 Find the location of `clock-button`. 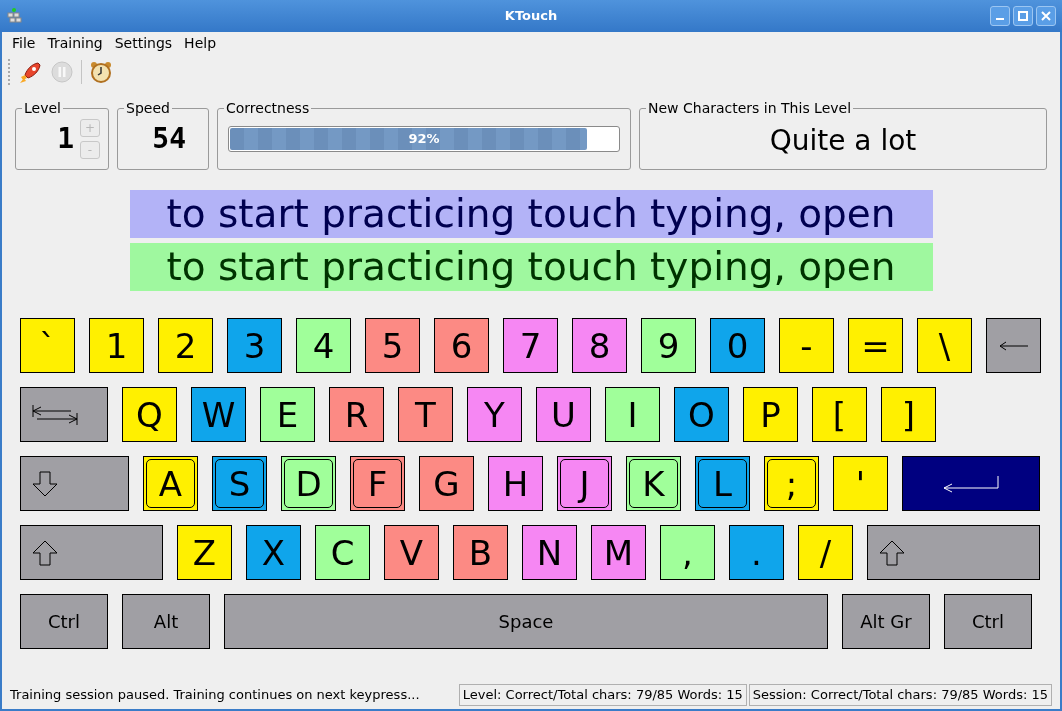

clock-button is located at coordinates (101, 72).